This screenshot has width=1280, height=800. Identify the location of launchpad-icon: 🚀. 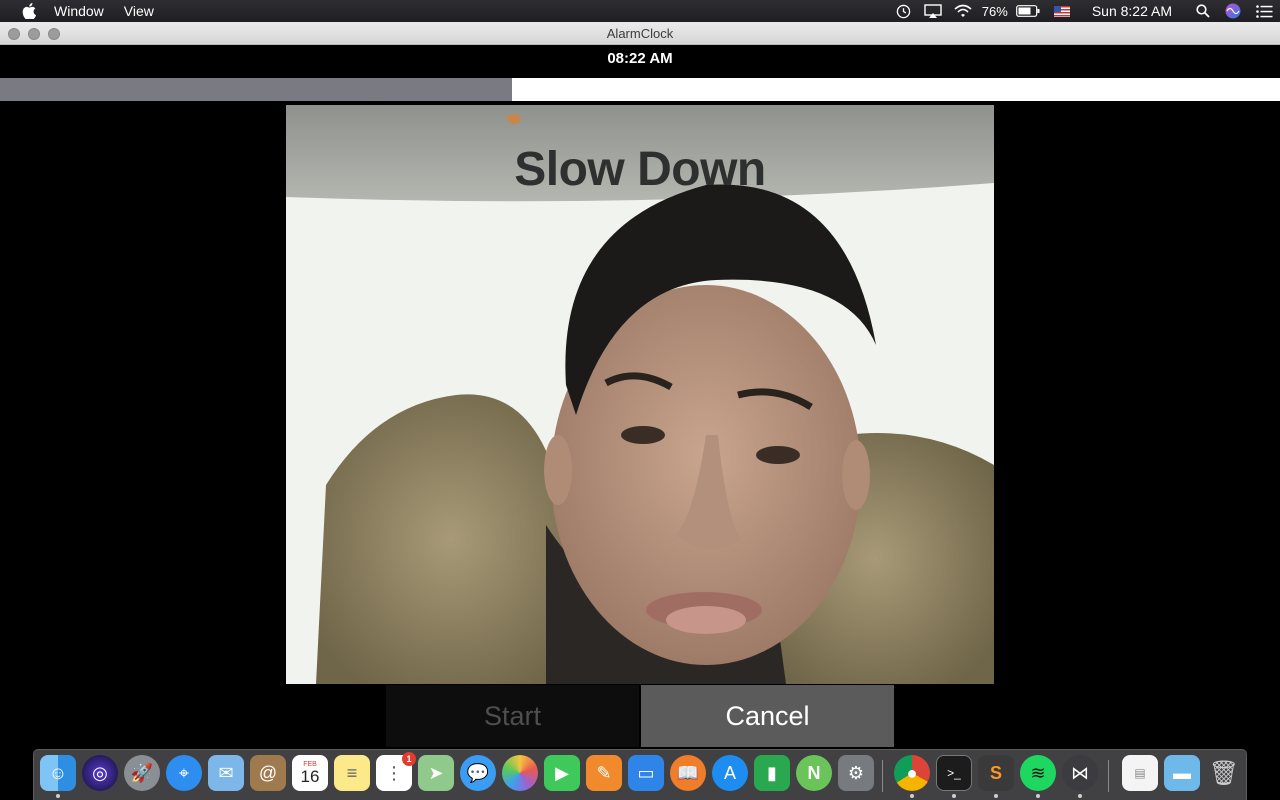
(142, 773).